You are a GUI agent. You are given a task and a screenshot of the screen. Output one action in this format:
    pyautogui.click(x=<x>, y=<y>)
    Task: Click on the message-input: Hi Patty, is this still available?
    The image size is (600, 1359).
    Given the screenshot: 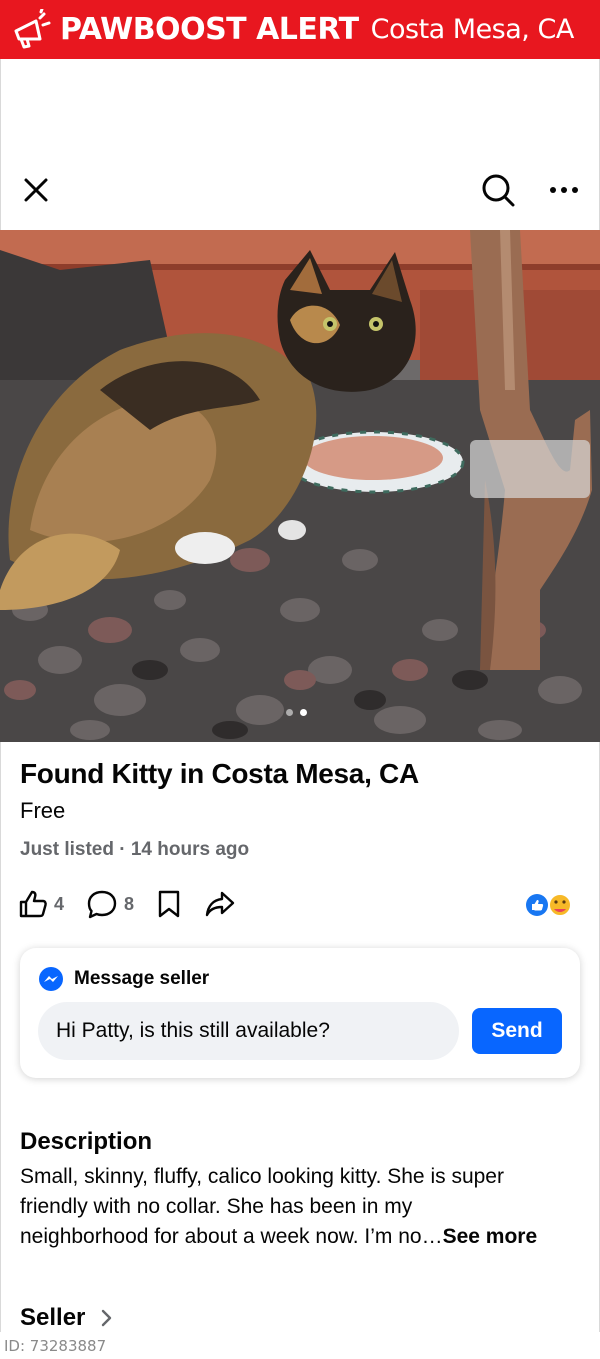 What is the action you would take?
    pyautogui.click(x=248, y=1031)
    